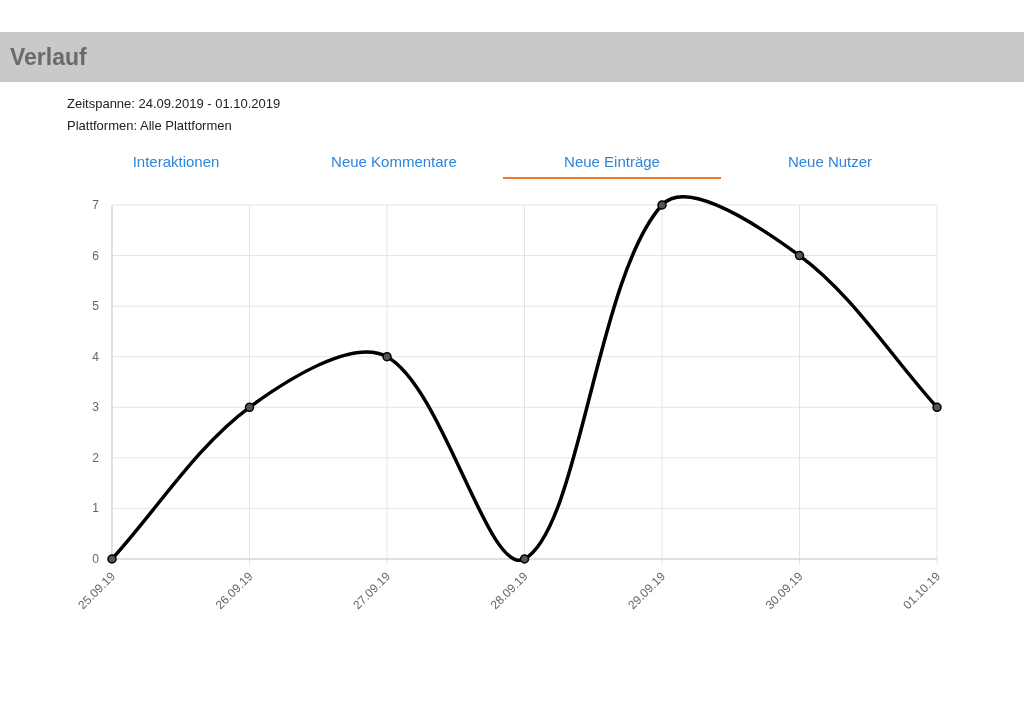 Image resolution: width=1024 pixels, height=703 pixels. Describe the element at coordinates (176, 162) in the screenshot. I see `tab: Interaktionen` at that location.